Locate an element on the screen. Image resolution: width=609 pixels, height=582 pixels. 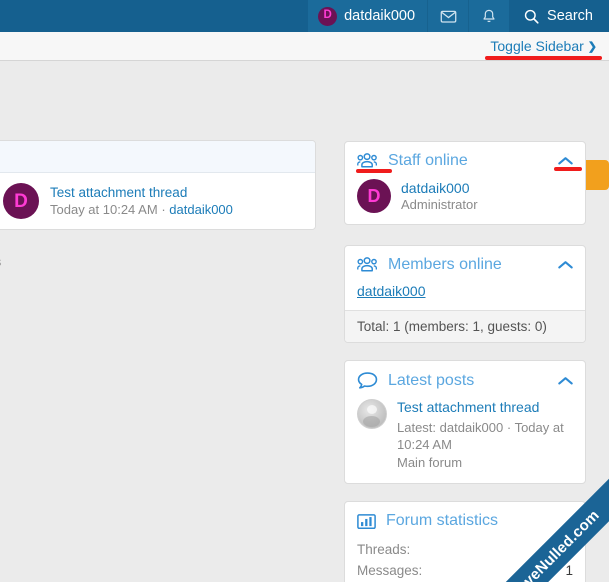
latest-posts-header: Latest posts is located at coordinates (465, 380).